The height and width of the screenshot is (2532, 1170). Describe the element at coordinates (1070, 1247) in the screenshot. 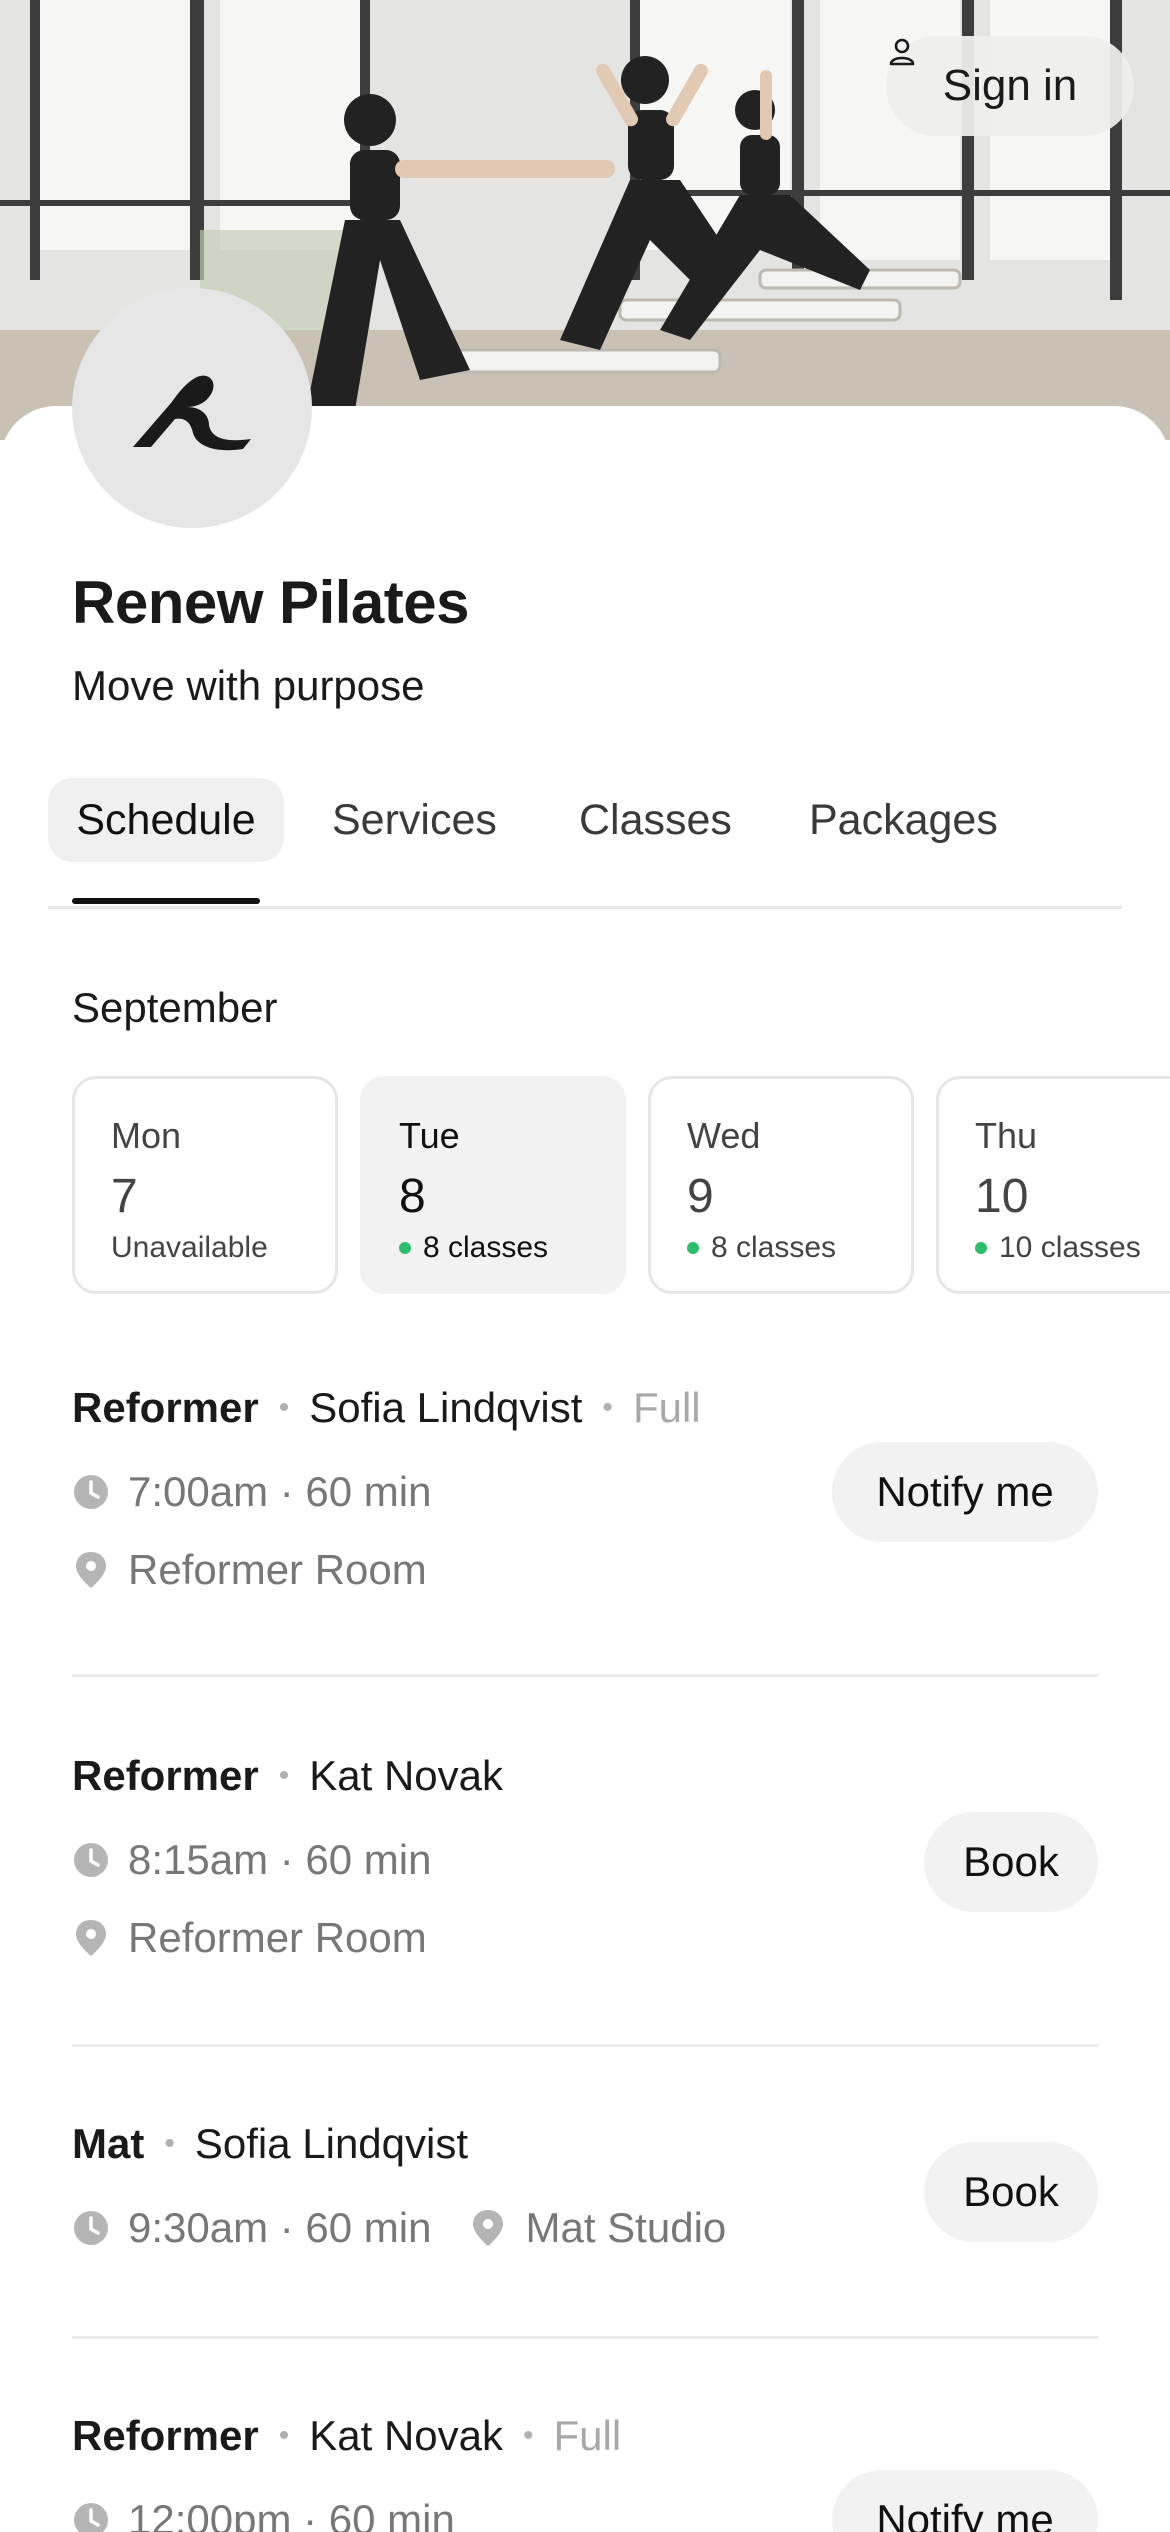

I see `day-count: 10 classes` at that location.